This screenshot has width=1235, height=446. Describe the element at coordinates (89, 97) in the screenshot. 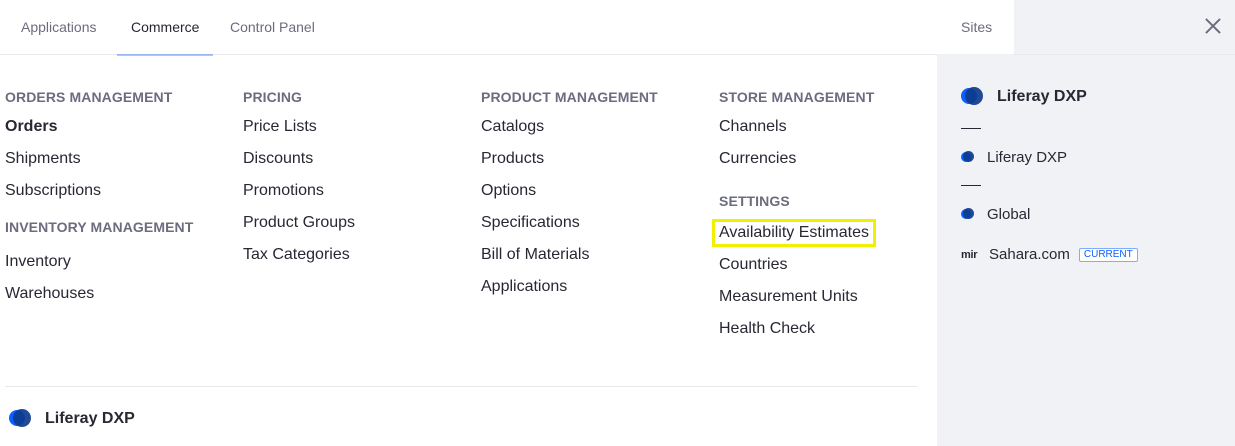

I see `heading-orders-management: ORDERS MANAGEMENT` at that location.